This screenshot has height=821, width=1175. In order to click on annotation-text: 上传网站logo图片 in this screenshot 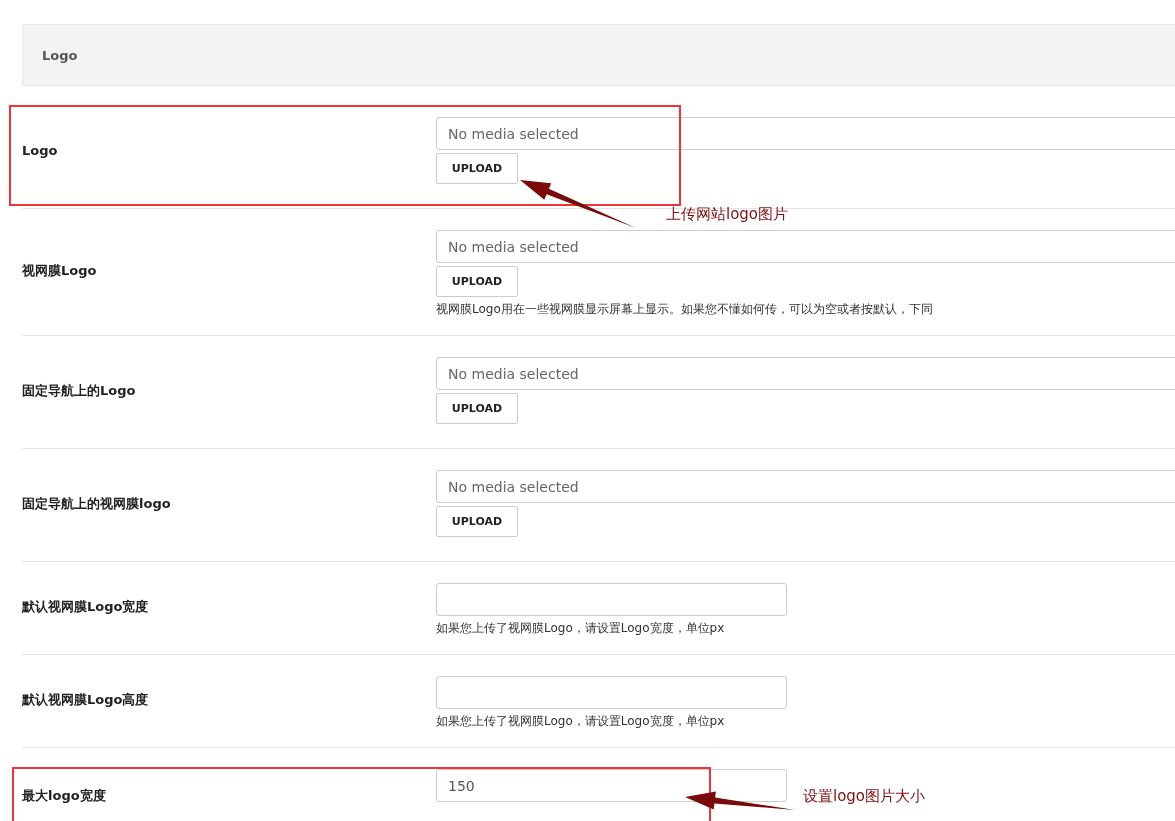, I will do `click(727, 214)`.